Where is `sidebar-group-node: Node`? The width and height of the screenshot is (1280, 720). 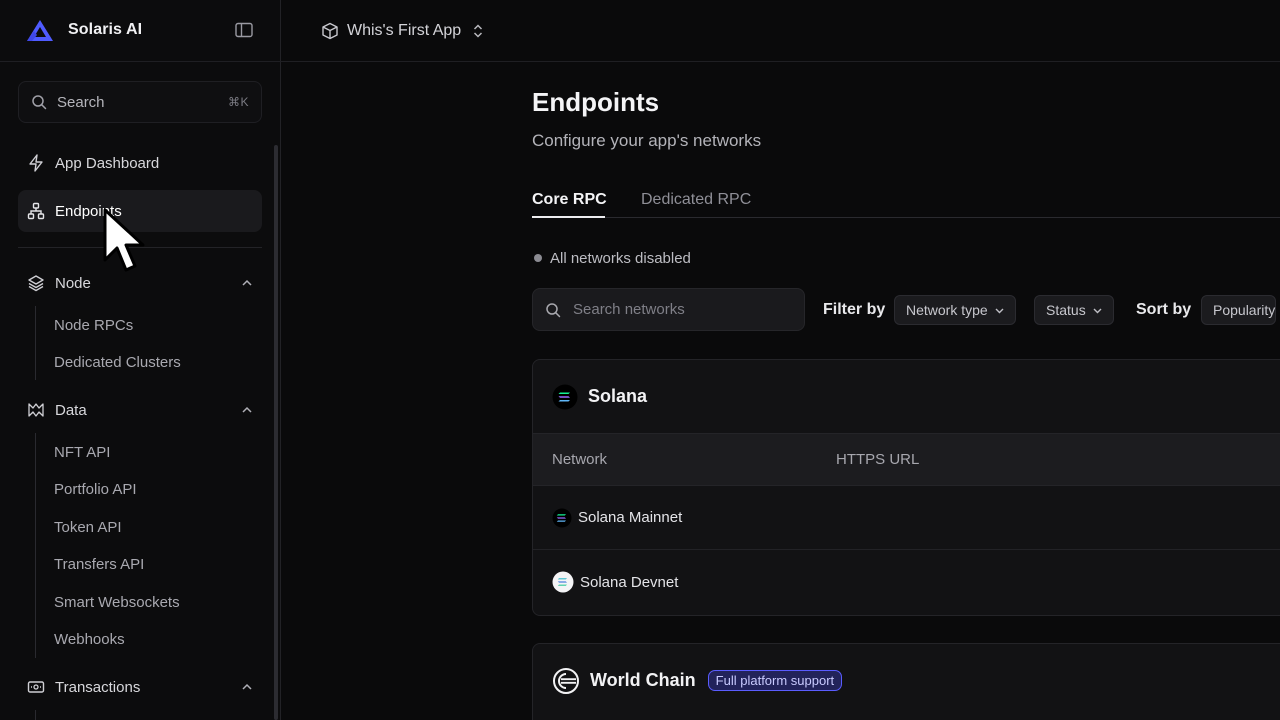
sidebar-group-node: Node is located at coordinates (140, 283).